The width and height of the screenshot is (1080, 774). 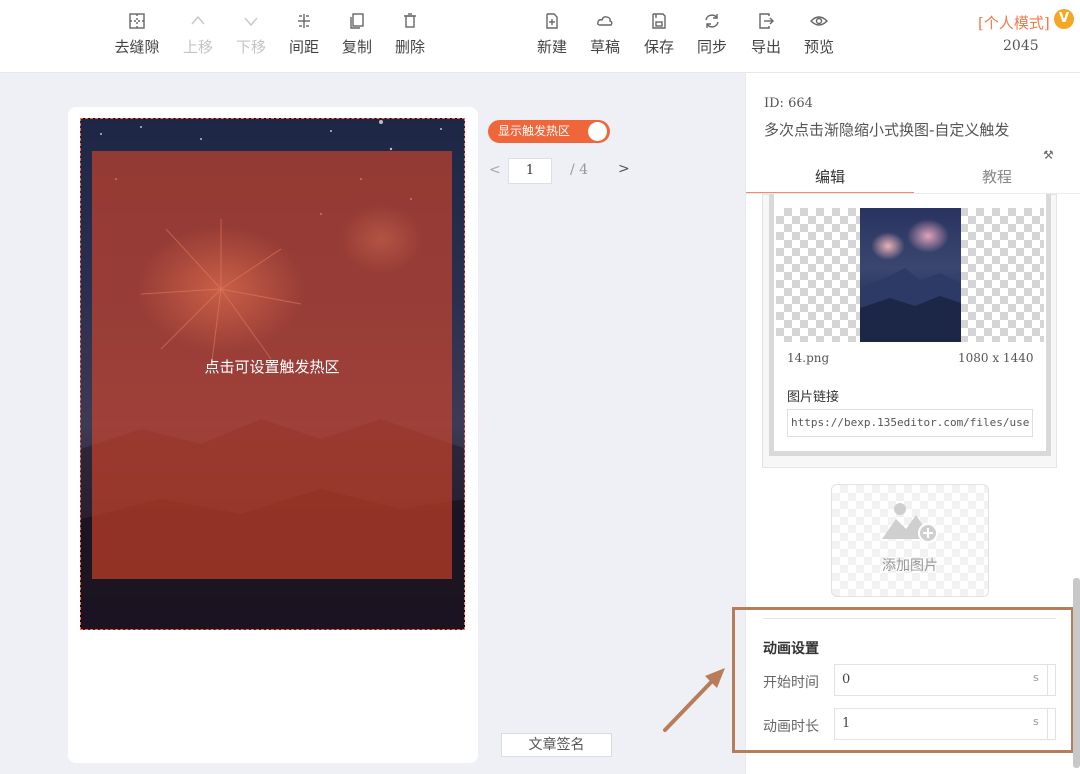 I want to click on draft-button: 草稿, so click(x=605, y=37).